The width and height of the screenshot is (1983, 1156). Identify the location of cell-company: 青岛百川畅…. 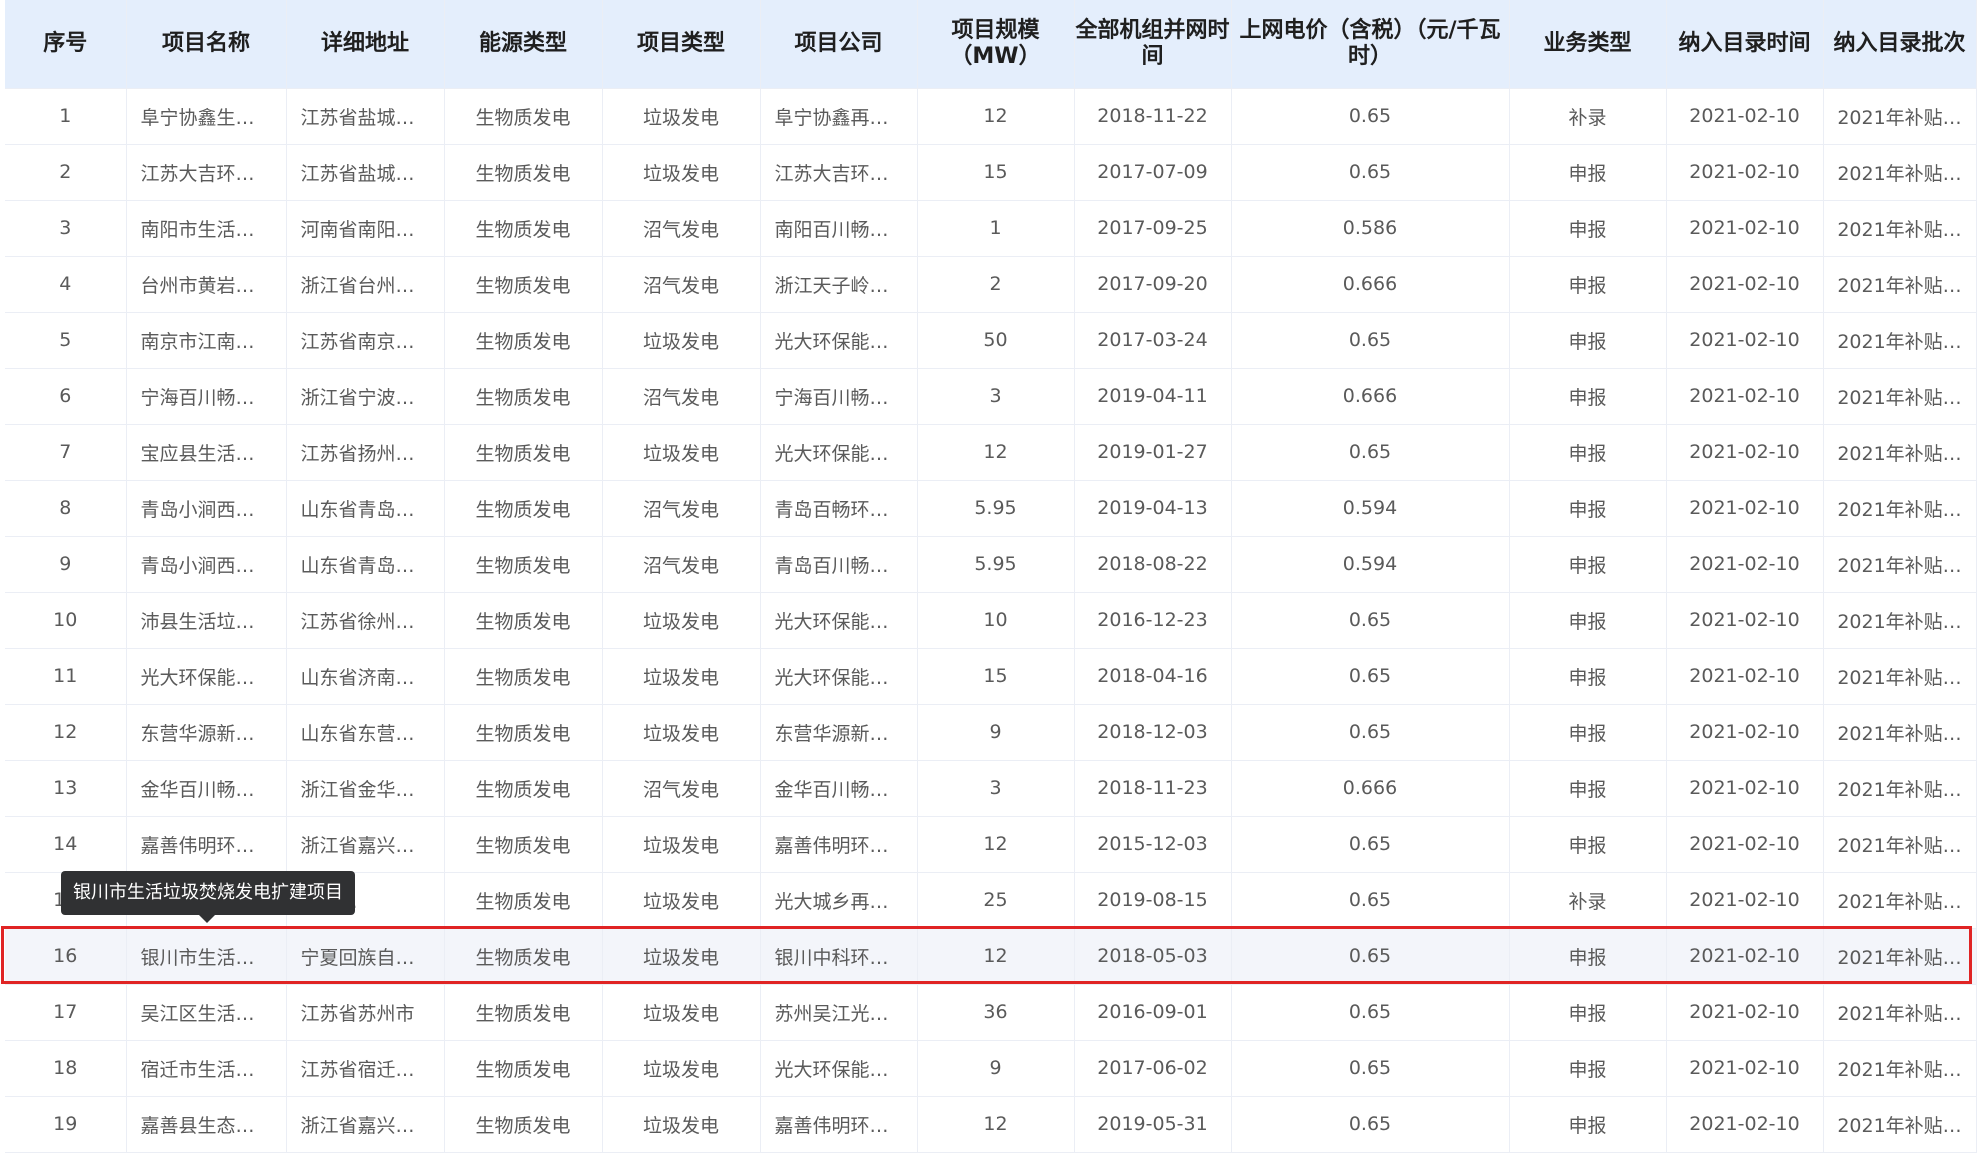
(839, 564).